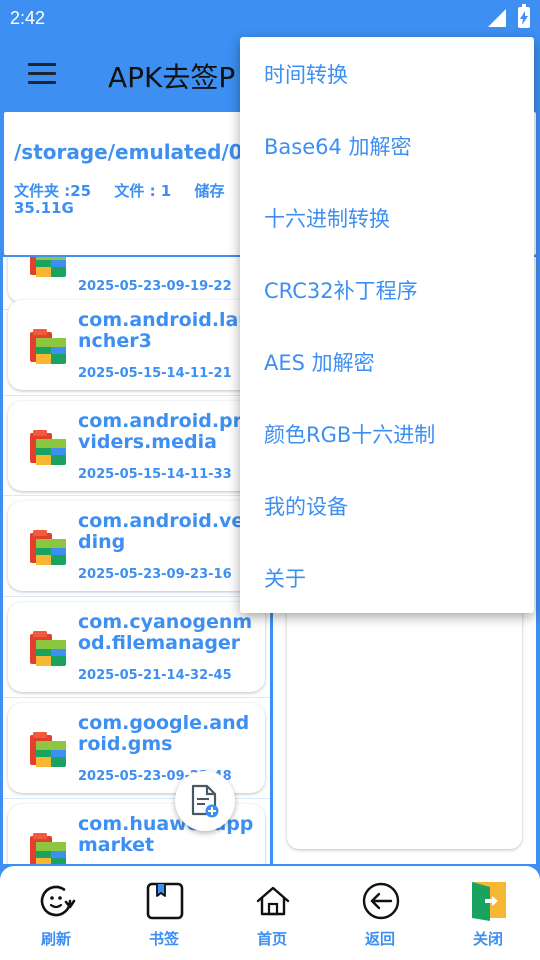 The height and width of the screenshot is (960, 540). Describe the element at coordinates (273, 901) in the screenshot. I see `home-icon` at that location.